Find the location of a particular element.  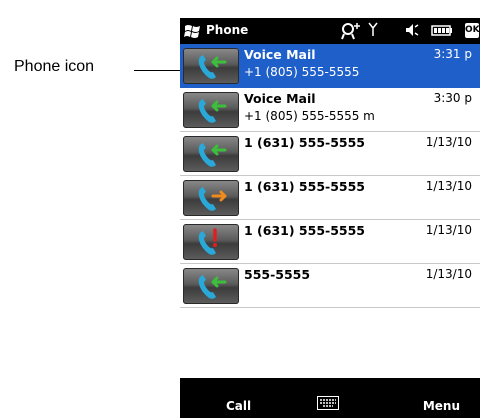

connectivity-icon is located at coordinates (351, 32).